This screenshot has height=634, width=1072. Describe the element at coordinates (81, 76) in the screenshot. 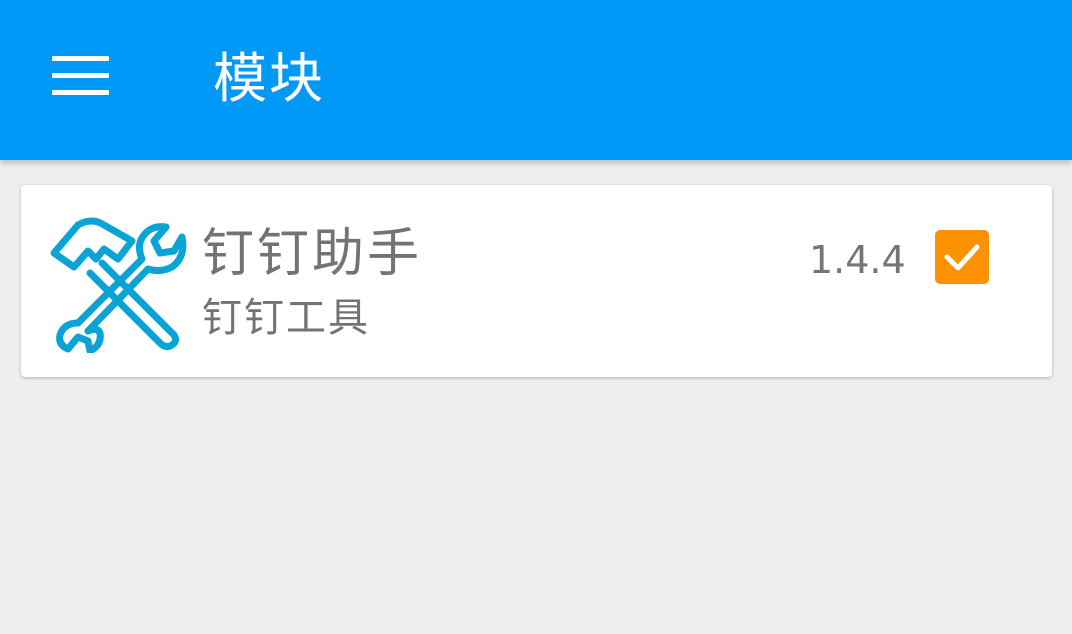

I see `hamburger-menu-icon` at that location.